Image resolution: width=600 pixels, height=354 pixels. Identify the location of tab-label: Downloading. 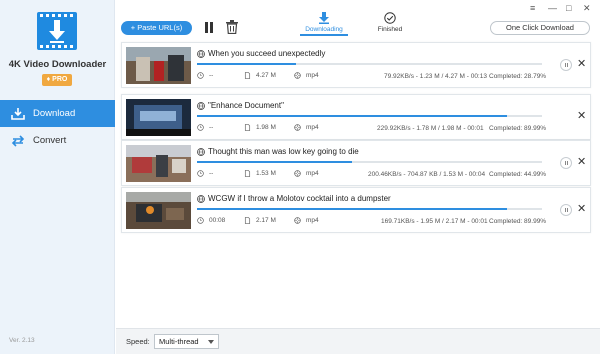
(324, 29).